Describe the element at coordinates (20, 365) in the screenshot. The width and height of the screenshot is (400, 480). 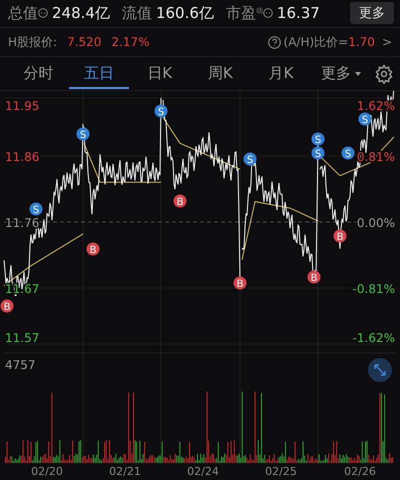
I see `volume-label: 4757` at that location.